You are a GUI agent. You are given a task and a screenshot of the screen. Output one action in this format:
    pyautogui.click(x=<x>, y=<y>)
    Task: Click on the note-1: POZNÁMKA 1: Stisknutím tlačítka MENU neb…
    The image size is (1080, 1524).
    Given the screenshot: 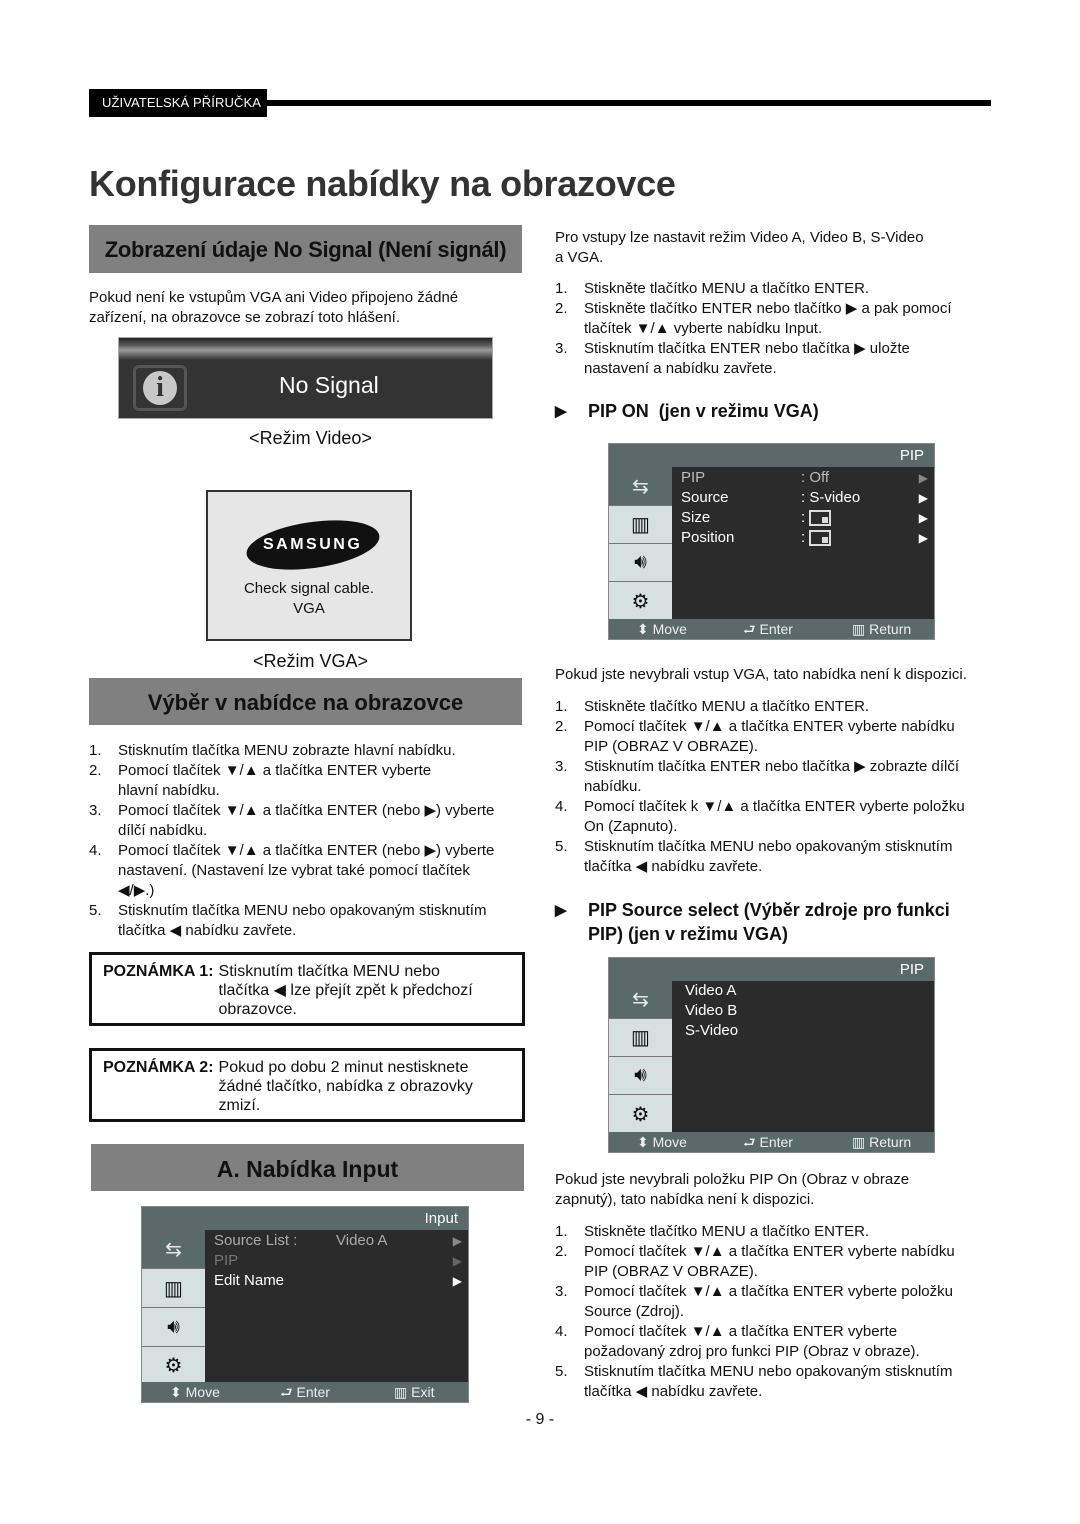 What is the action you would take?
    pyautogui.click(x=307, y=989)
    